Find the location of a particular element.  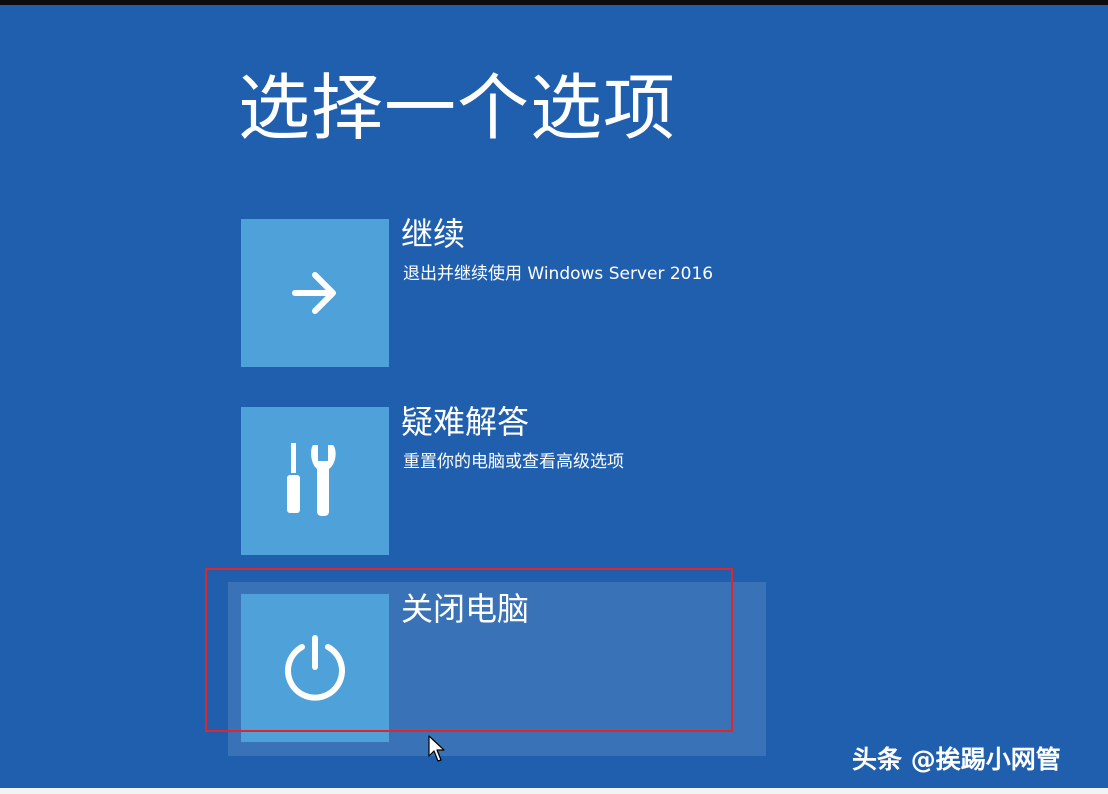

top-edge-strip is located at coordinates (554, 2).